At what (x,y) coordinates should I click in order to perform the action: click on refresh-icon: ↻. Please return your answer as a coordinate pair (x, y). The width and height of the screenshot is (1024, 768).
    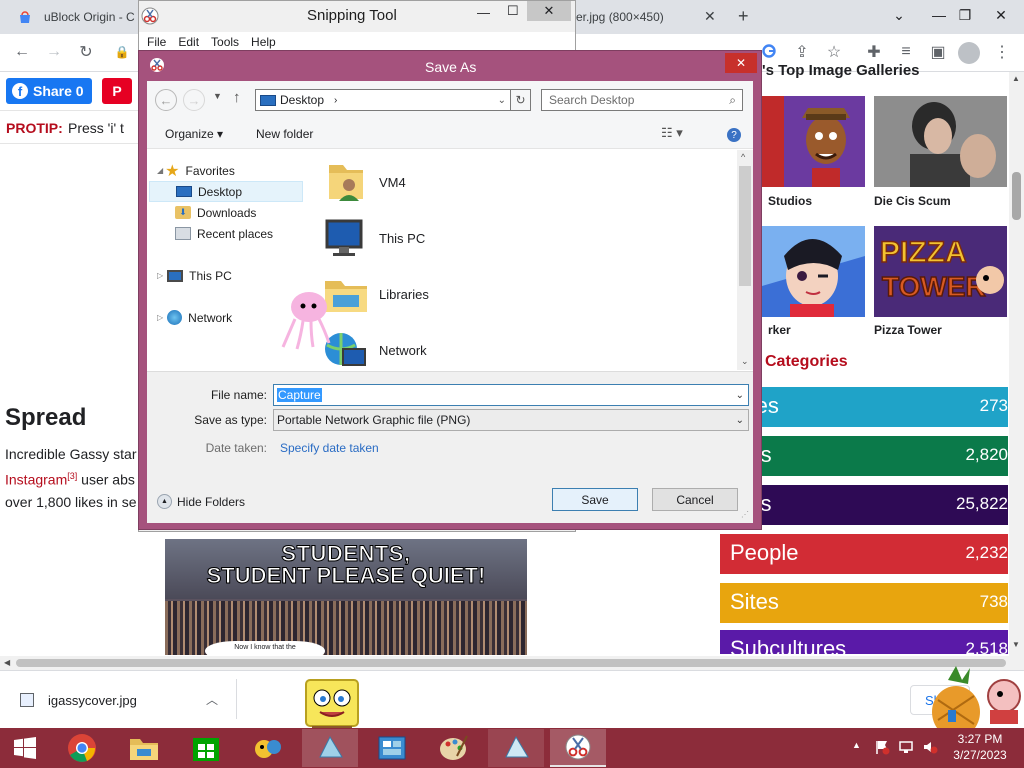
    Looking at the image, I should click on (521, 100).